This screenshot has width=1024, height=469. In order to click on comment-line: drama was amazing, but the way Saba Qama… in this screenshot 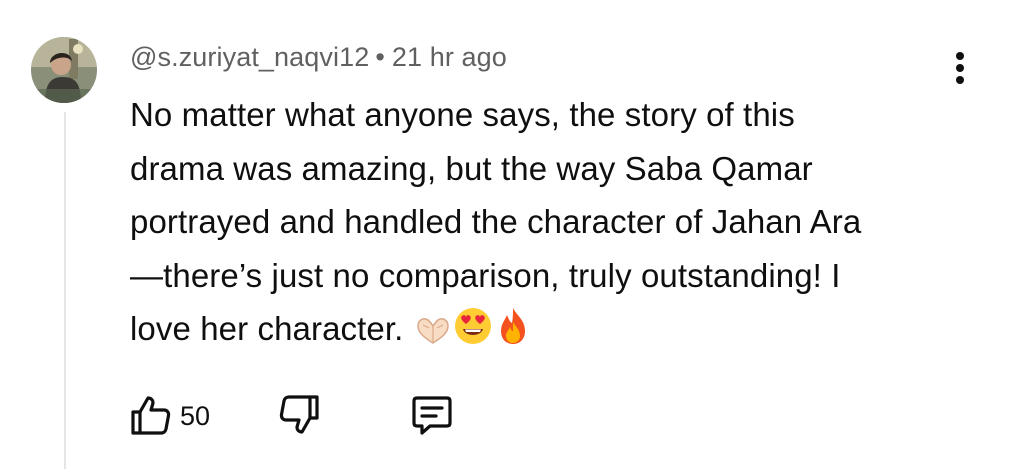, I will do `click(471, 168)`.